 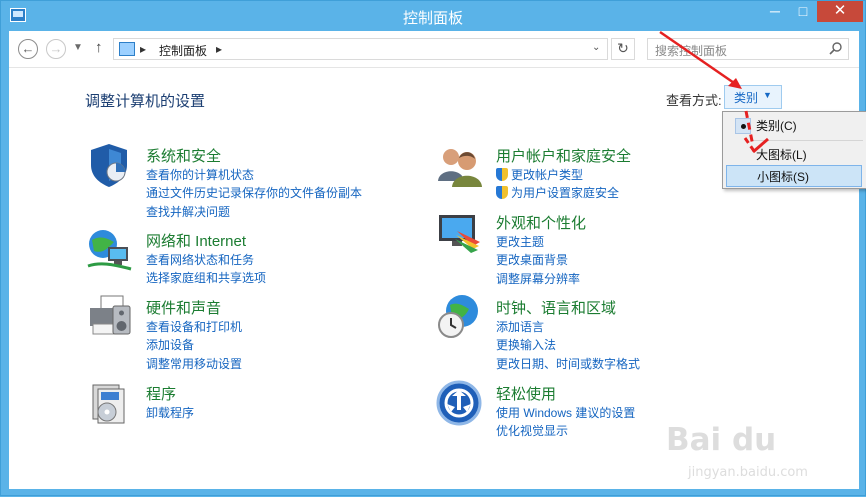 I want to click on maximize-button: □, so click(x=803, y=11).